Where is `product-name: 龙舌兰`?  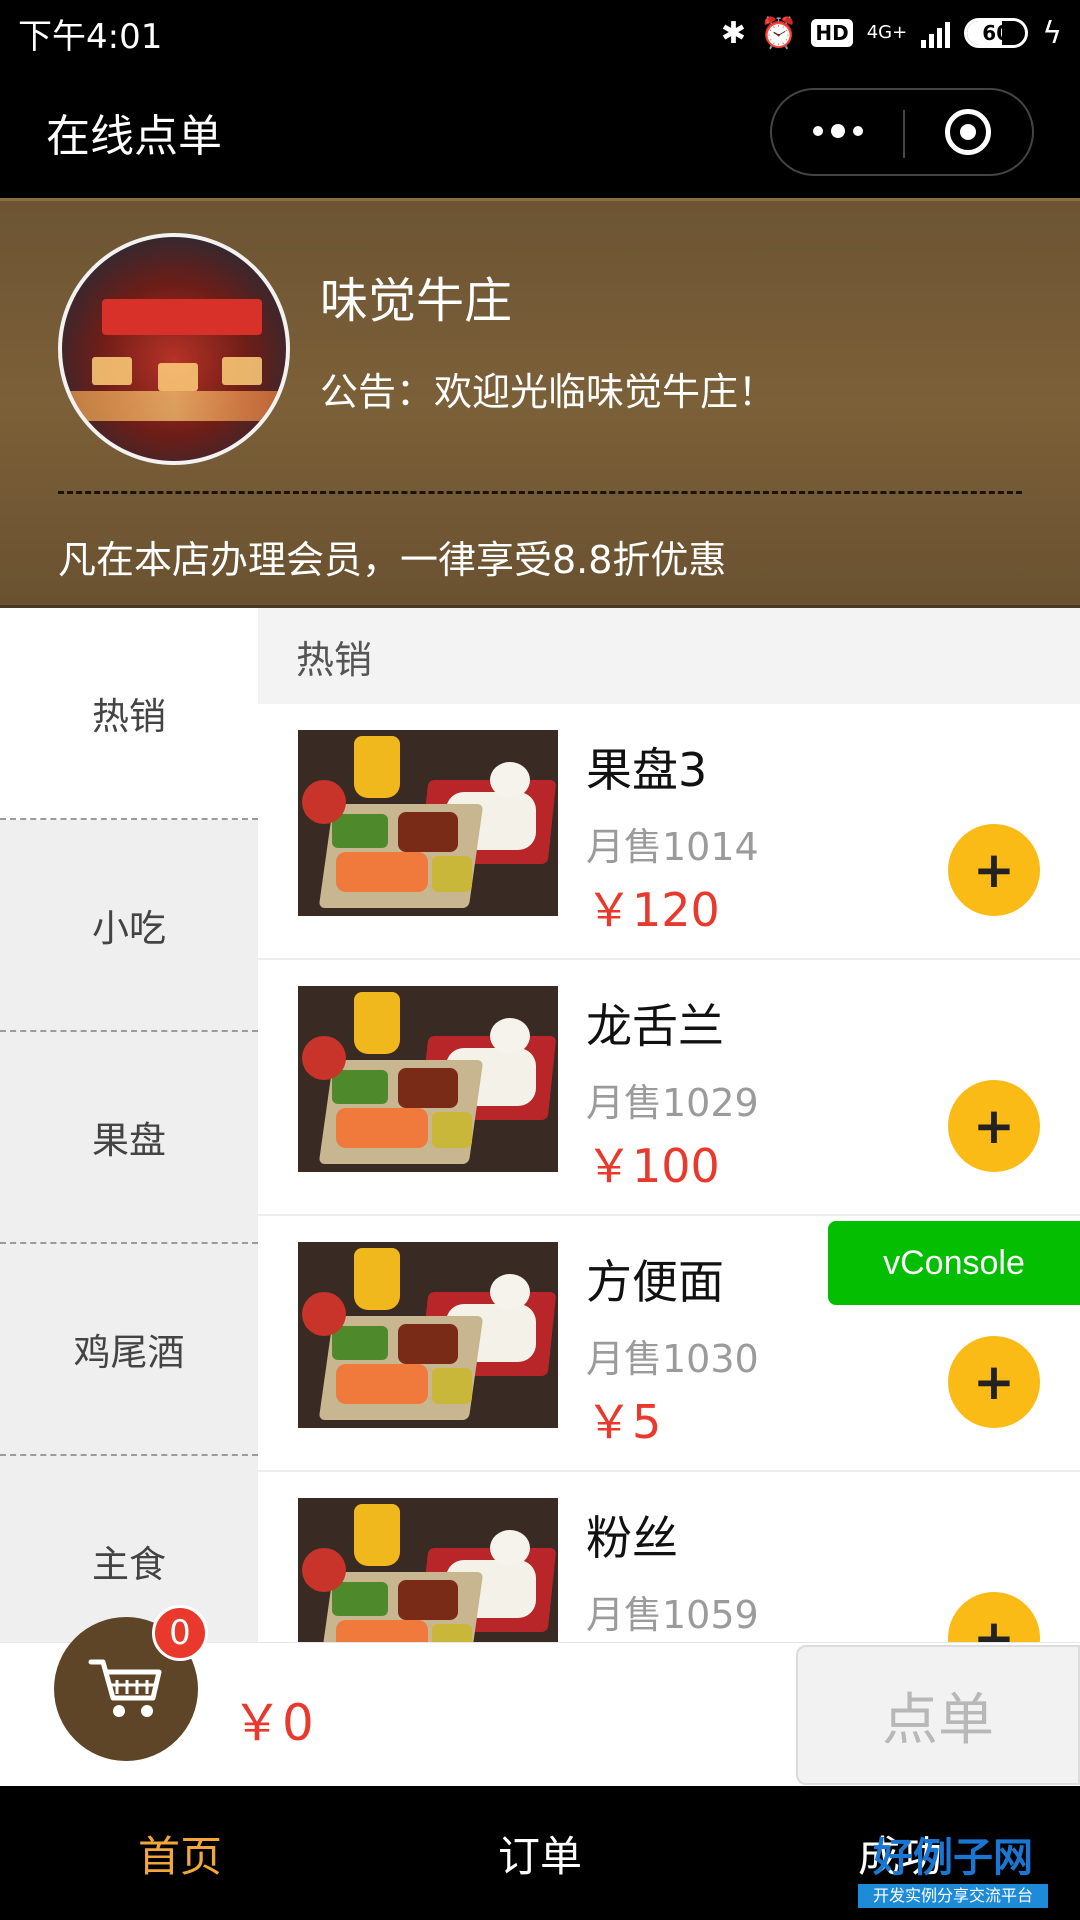 product-name: 龙舌兰 is located at coordinates (655, 1026).